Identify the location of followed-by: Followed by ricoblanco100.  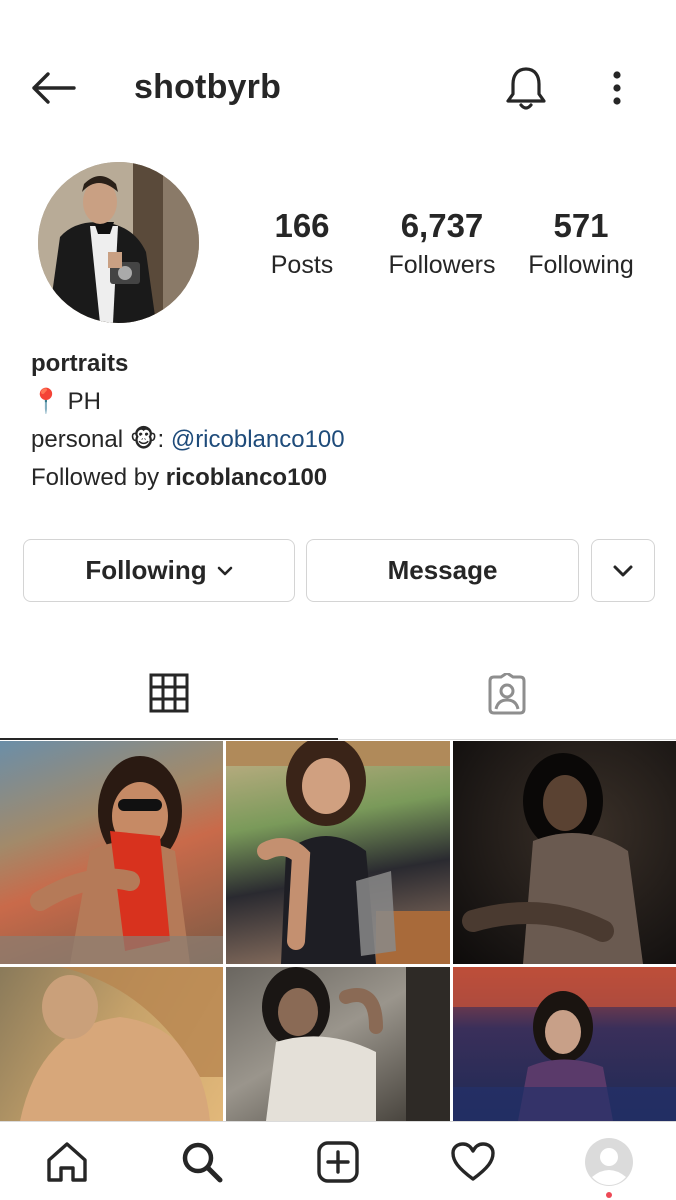
(341, 478).